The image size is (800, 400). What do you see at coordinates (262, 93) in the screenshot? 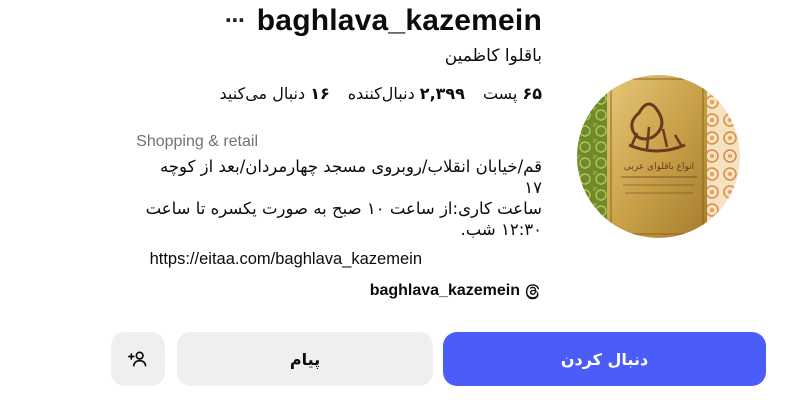
I see `following-label: دنبال می‌کنید` at bounding box center [262, 93].